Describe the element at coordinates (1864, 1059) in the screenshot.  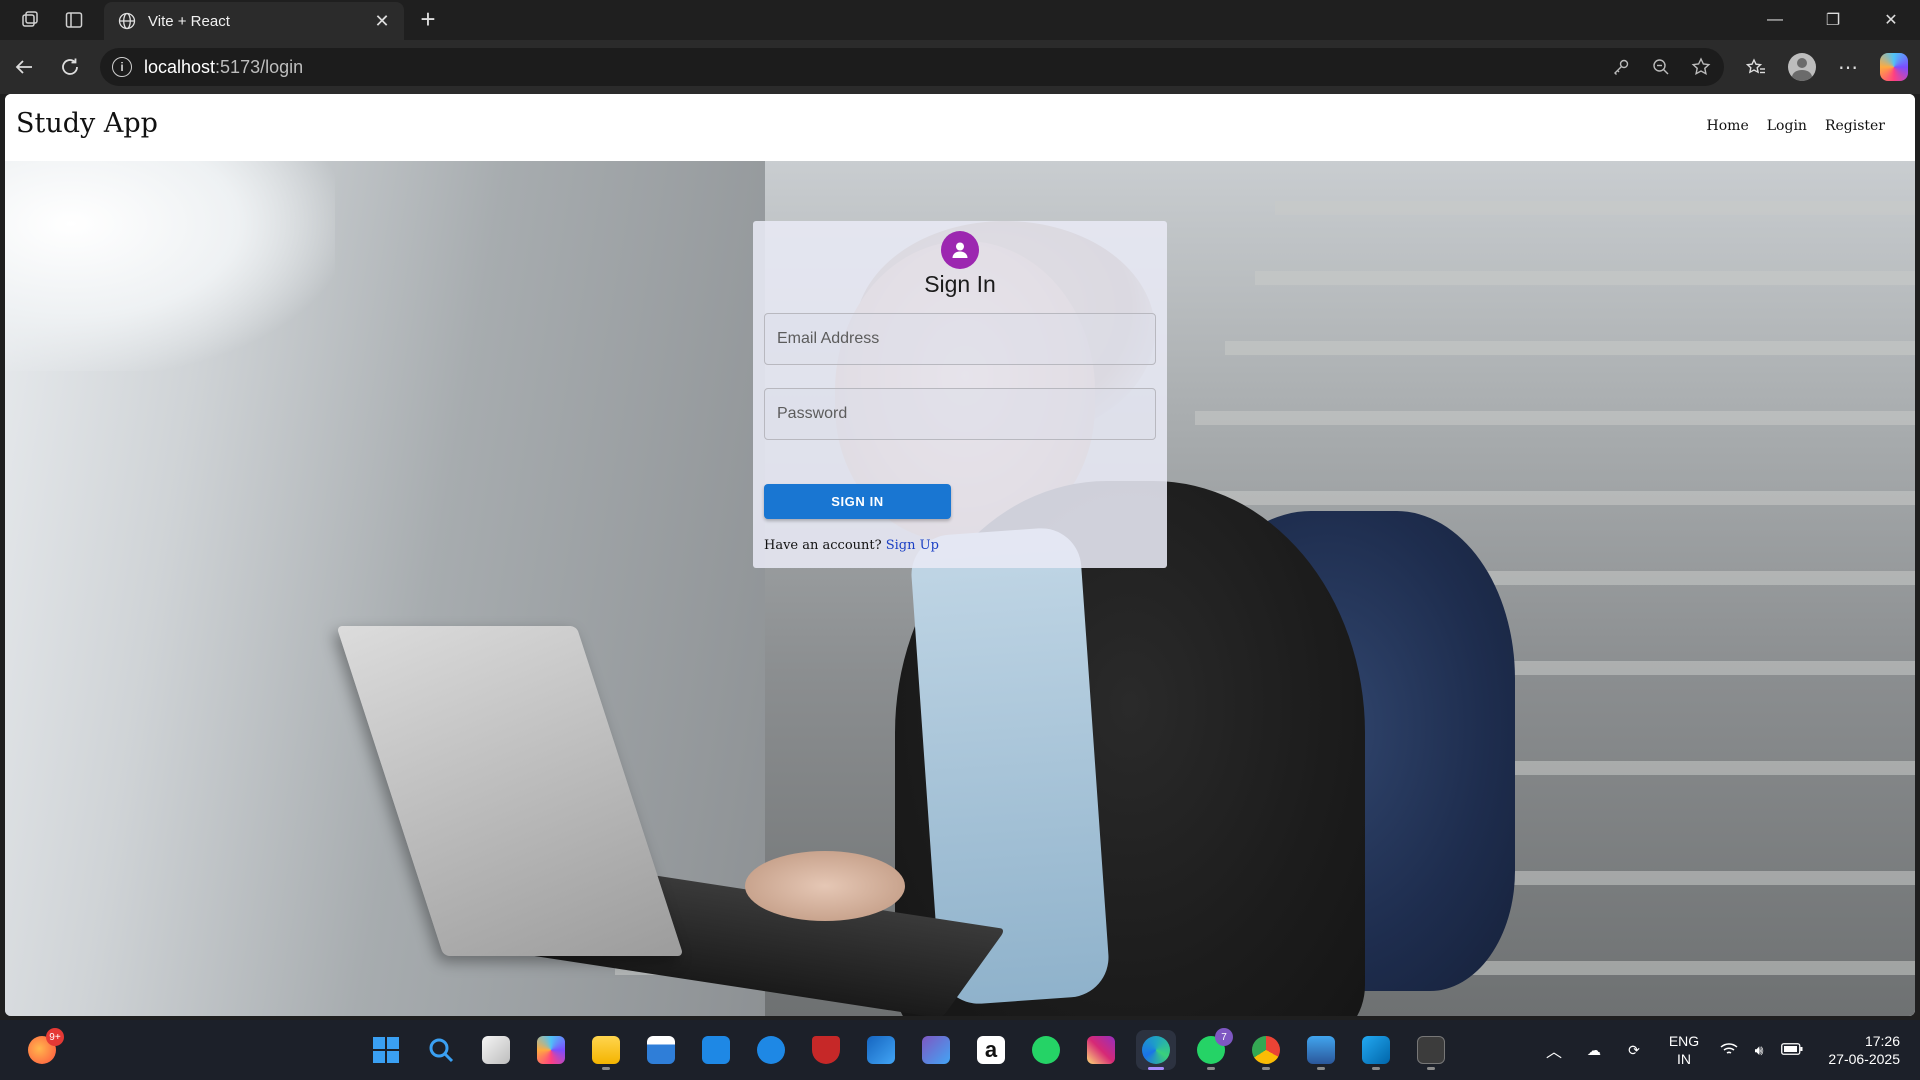
I see `clock-date: 27-06-2025` at that location.